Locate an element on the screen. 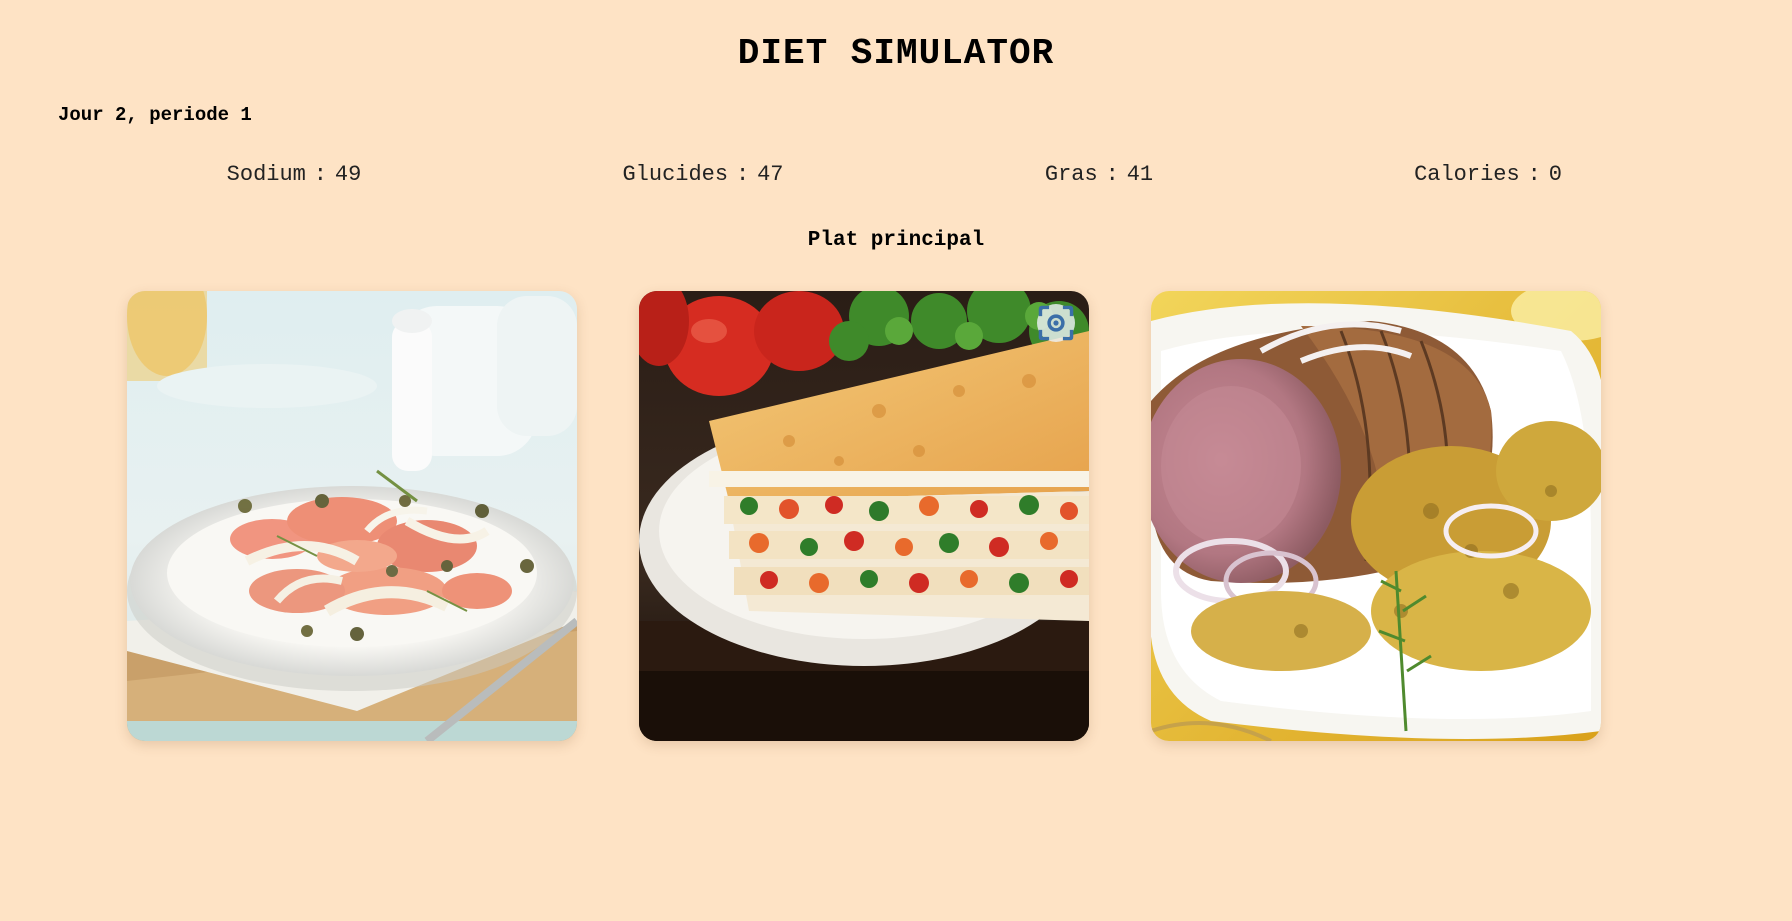 The image size is (1792, 921). stat-gras-value: 41 is located at coordinates (1140, 174).